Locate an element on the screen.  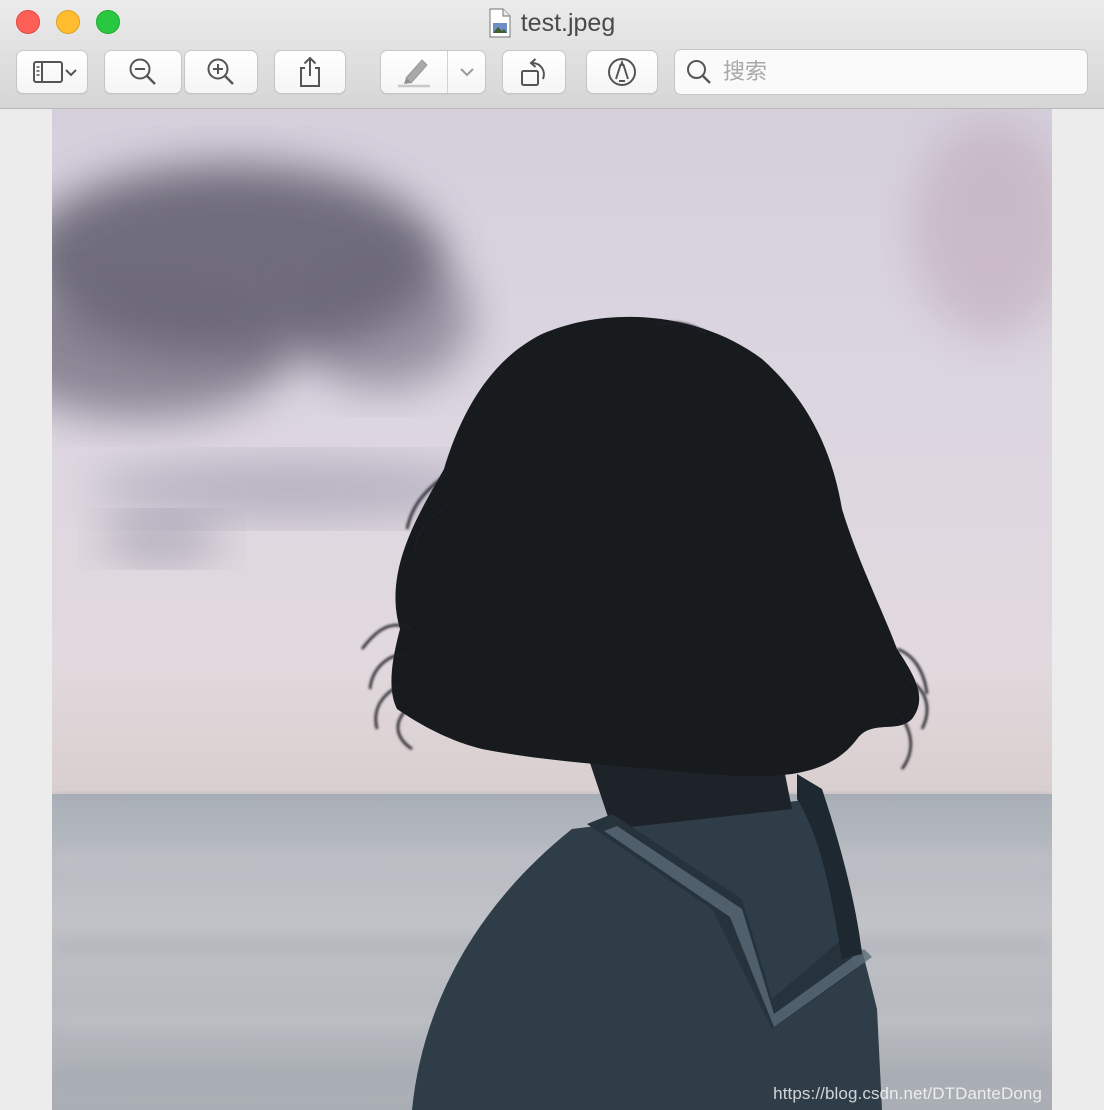
highlight-pen-icon is located at coordinates (414, 73).